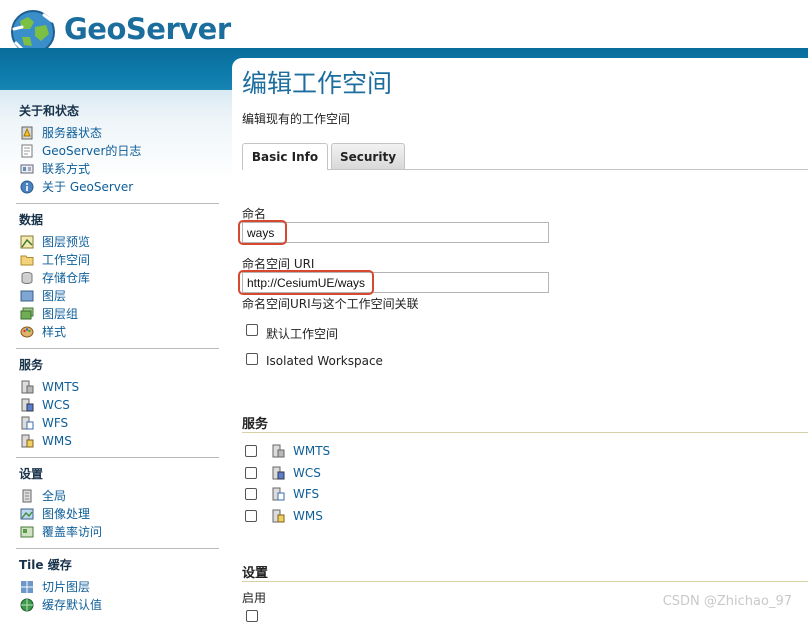 The image size is (808, 622). I want to click on service-link-wms: WMS, so click(308, 516).